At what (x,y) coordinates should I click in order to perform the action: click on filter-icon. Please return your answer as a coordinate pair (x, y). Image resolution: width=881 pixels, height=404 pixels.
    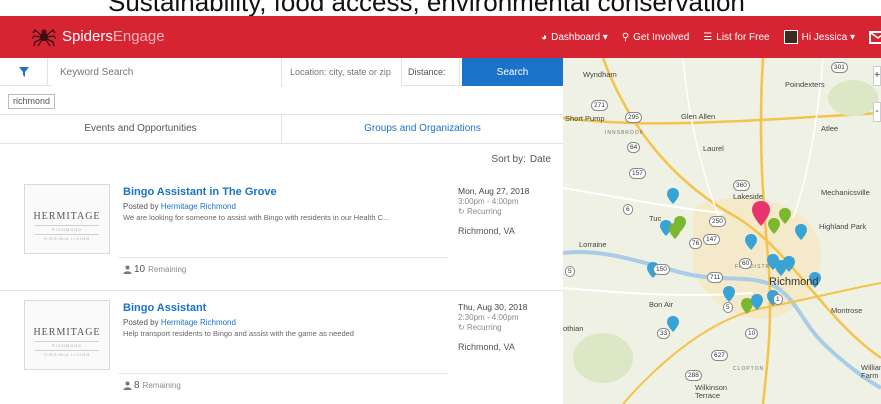
    Looking at the image, I should click on (23, 72).